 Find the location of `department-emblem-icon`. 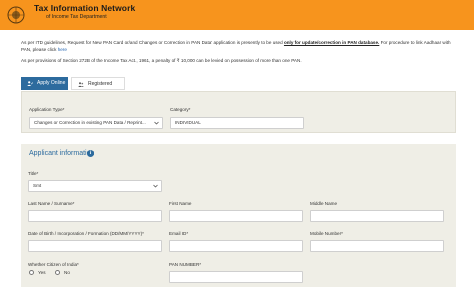

department-emblem-icon is located at coordinates (16, 15).